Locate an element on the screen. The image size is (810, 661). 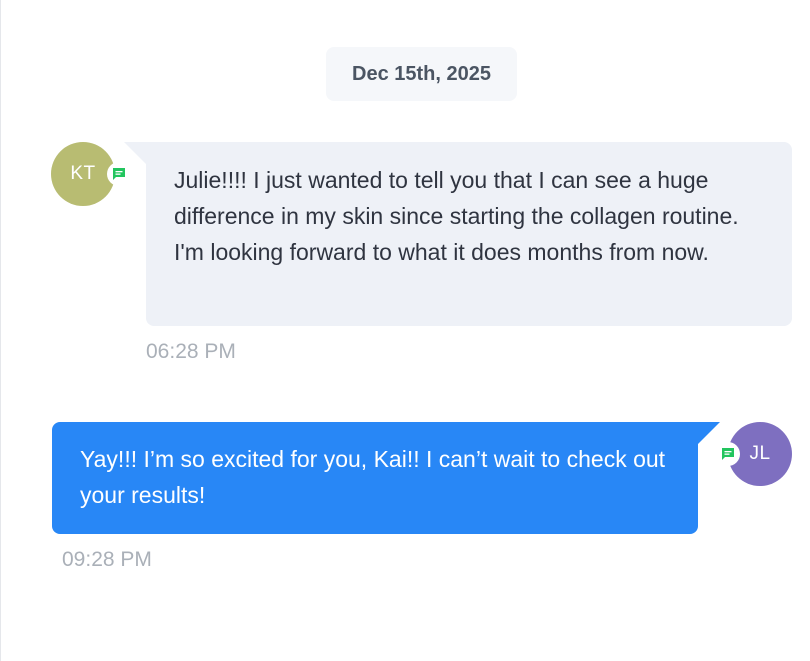
date-separator: Dec 15th, 2025 is located at coordinates (421, 74).